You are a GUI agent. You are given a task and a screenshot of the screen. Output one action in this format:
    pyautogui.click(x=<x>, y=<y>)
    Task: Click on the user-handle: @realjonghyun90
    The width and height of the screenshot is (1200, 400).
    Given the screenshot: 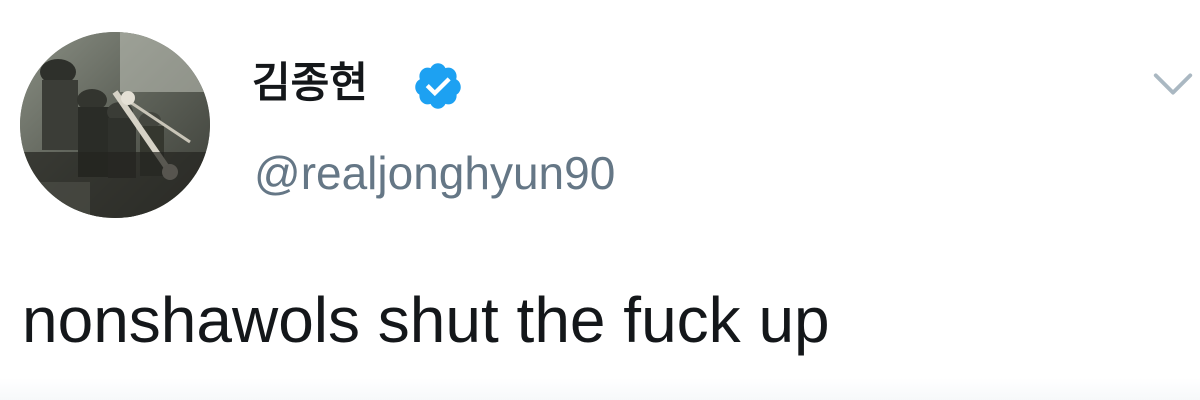 What is the action you would take?
    pyautogui.click(x=434, y=173)
    